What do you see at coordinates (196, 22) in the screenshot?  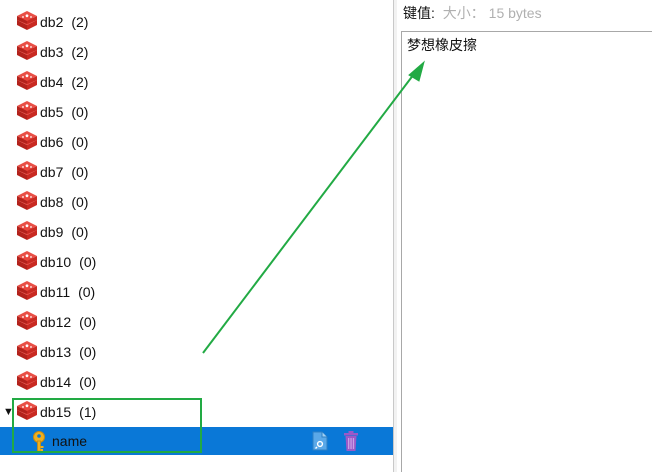 I see `tree-item-db2: db2 (2)` at bounding box center [196, 22].